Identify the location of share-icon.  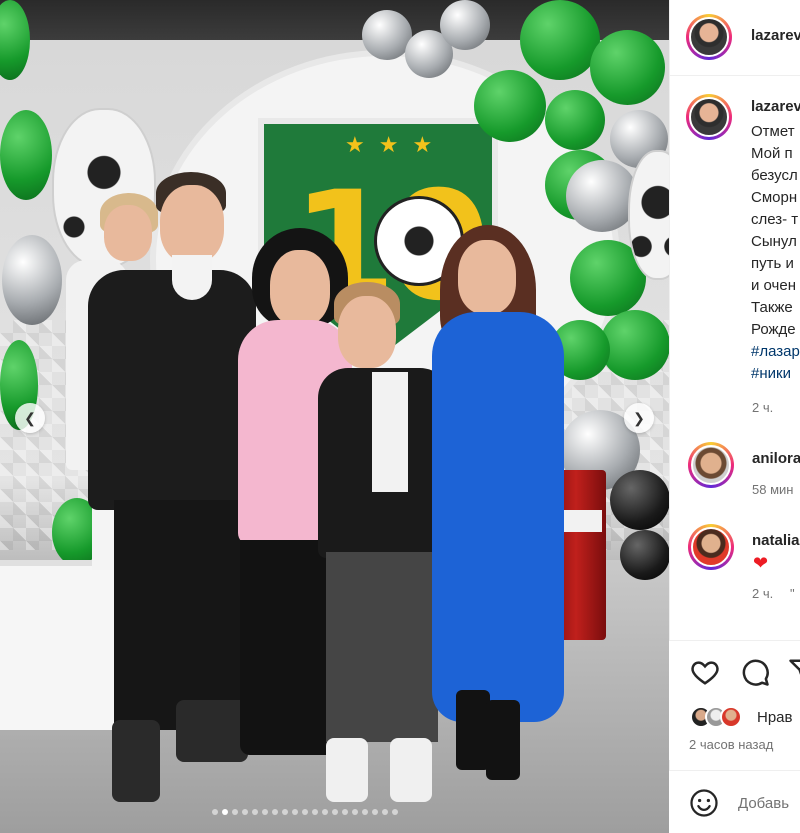
(794, 672).